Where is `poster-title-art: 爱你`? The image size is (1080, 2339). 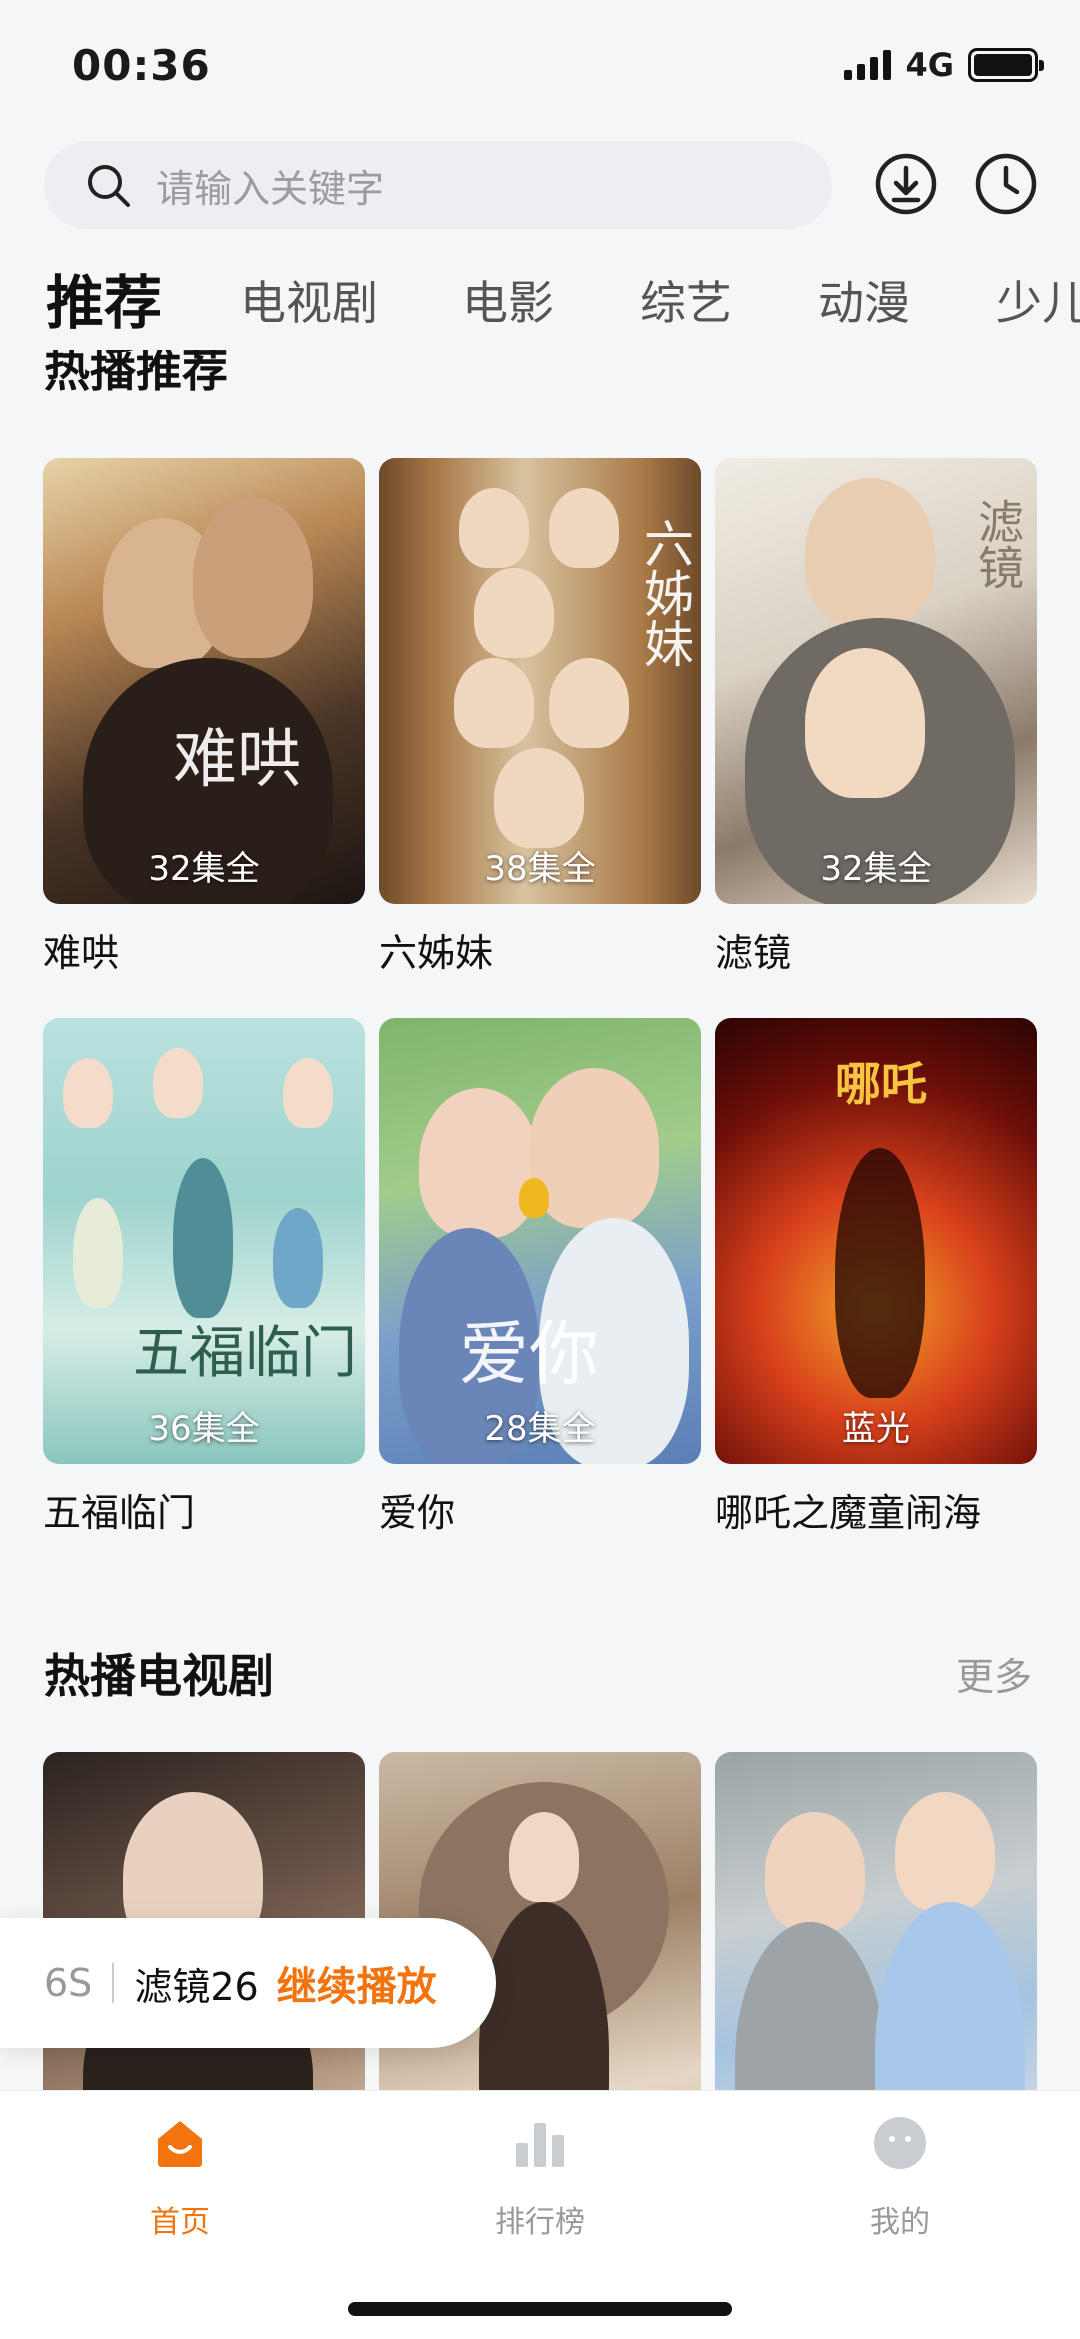 poster-title-art: 爱你 is located at coordinates (529, 1354).